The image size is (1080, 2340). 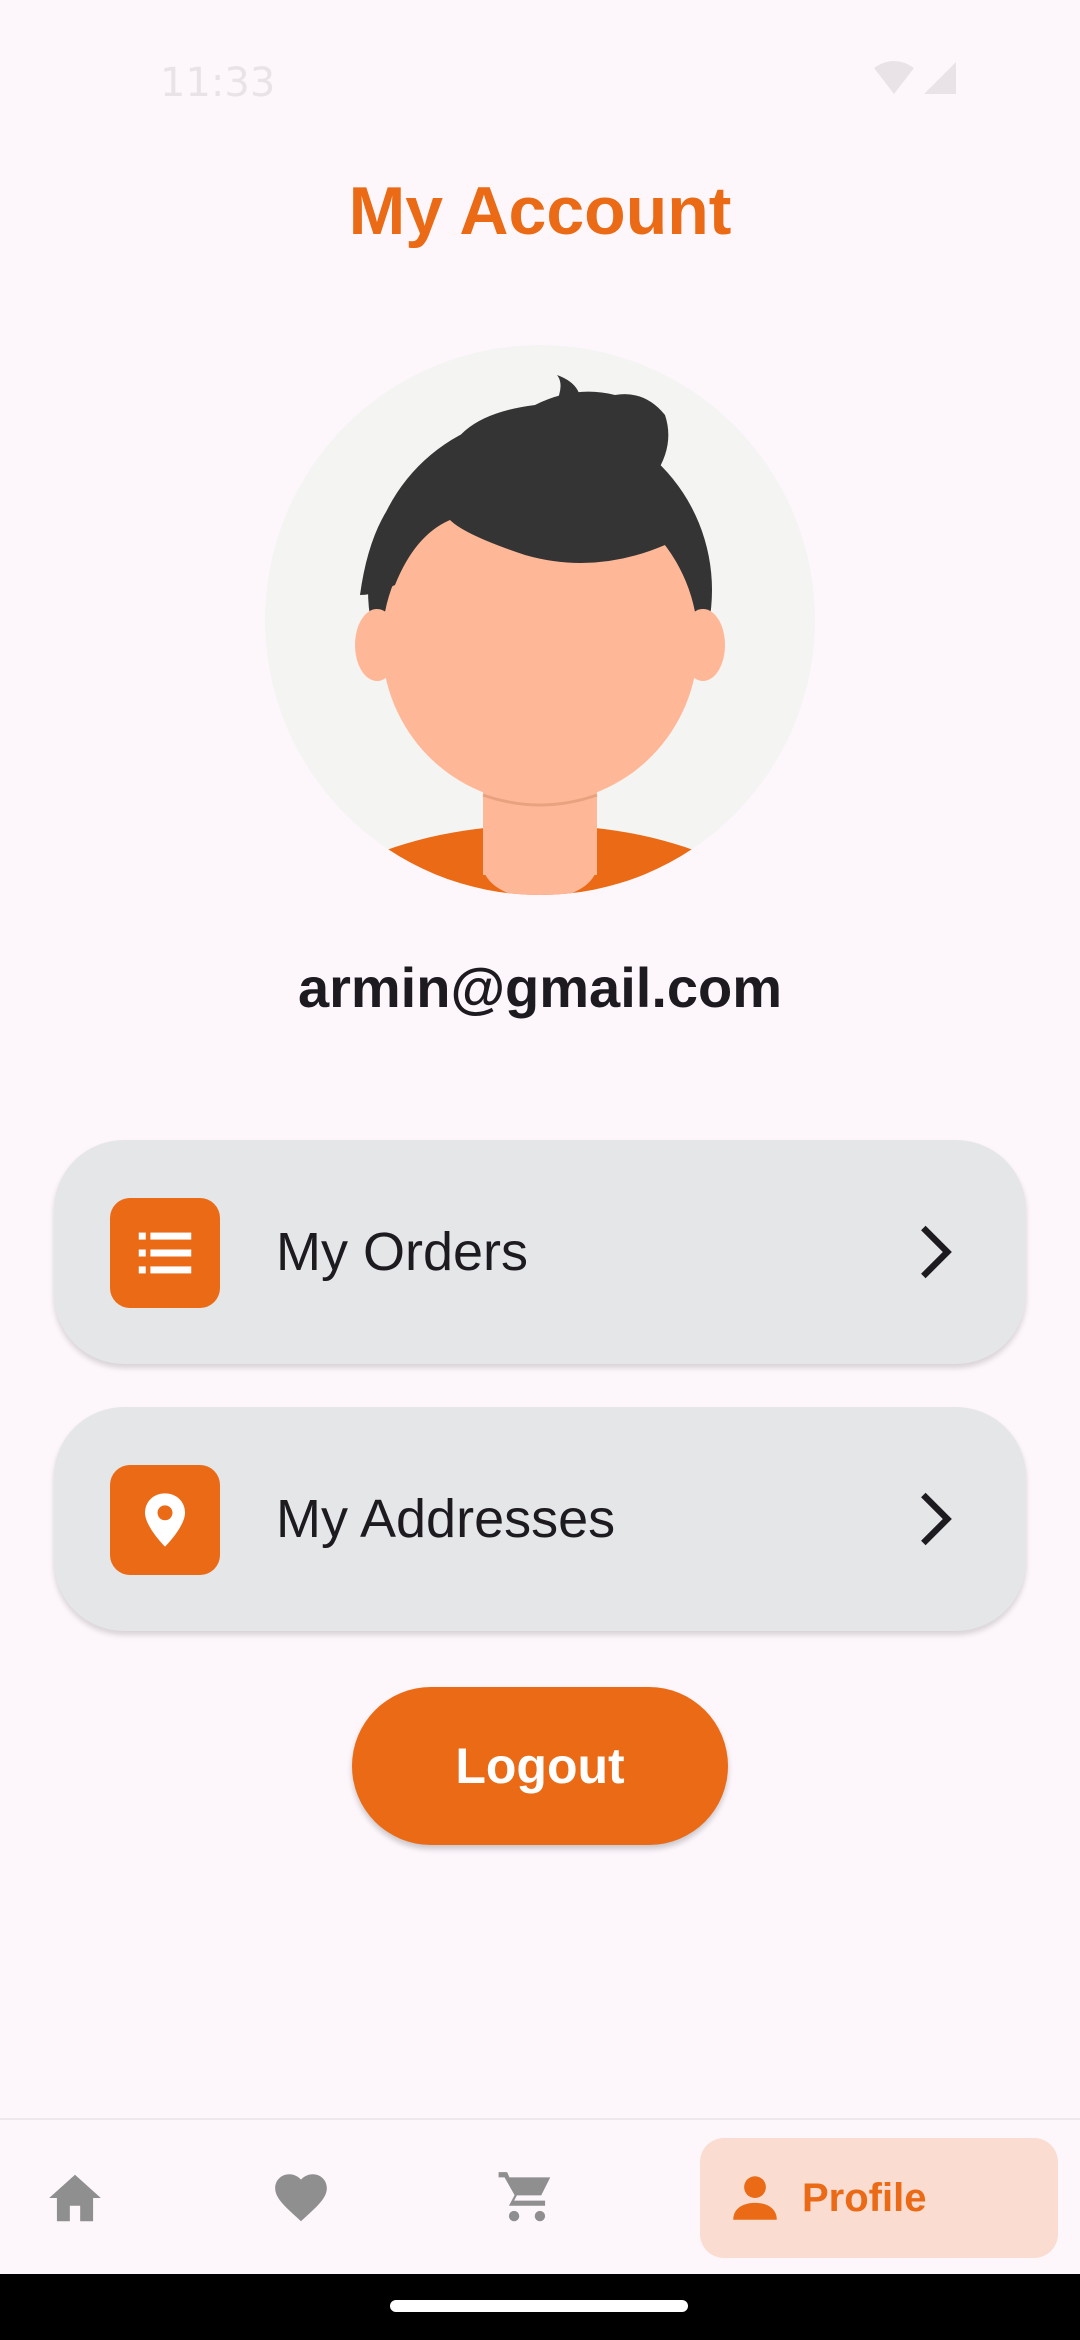 I want to click on nav-profile-label: Profile, so click(x=864, y=2197).